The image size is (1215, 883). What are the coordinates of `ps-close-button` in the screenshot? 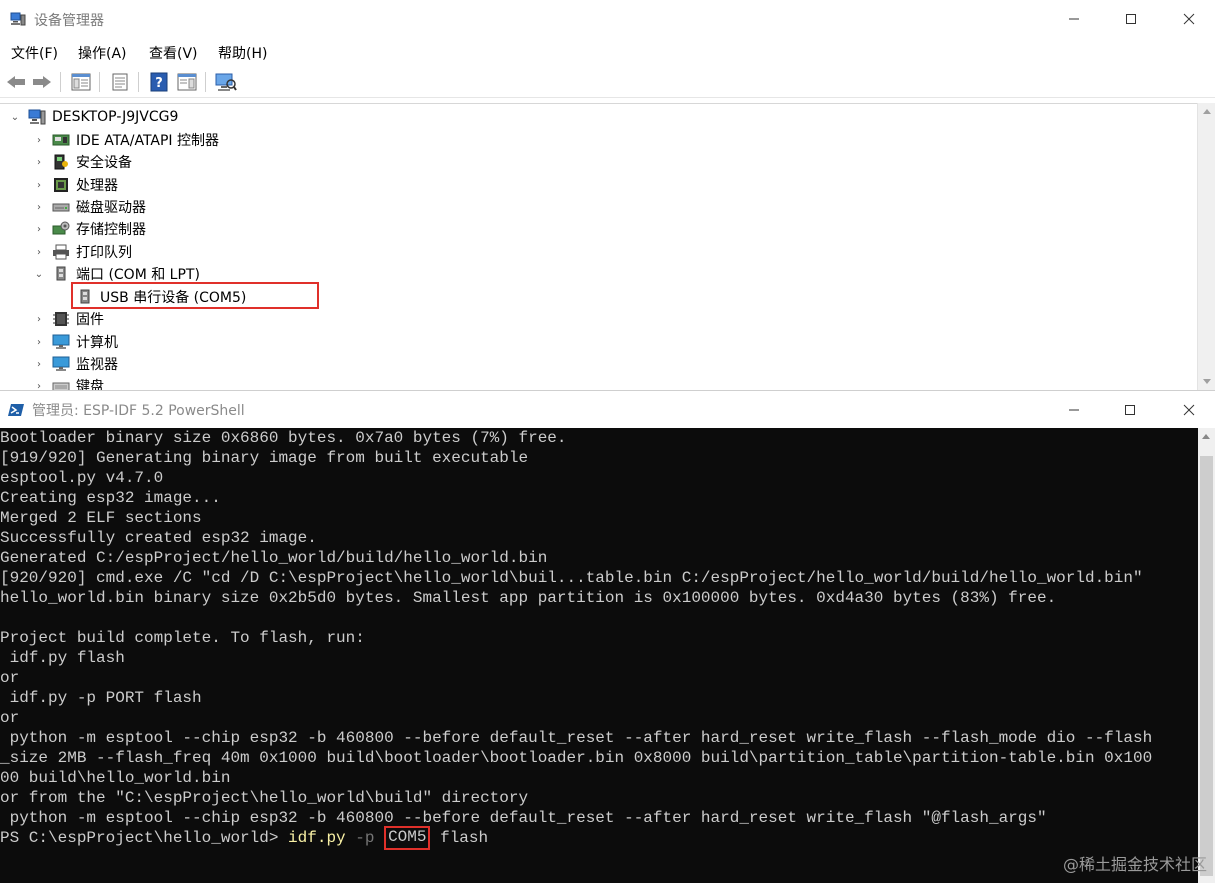 It's located at (1187, 410).